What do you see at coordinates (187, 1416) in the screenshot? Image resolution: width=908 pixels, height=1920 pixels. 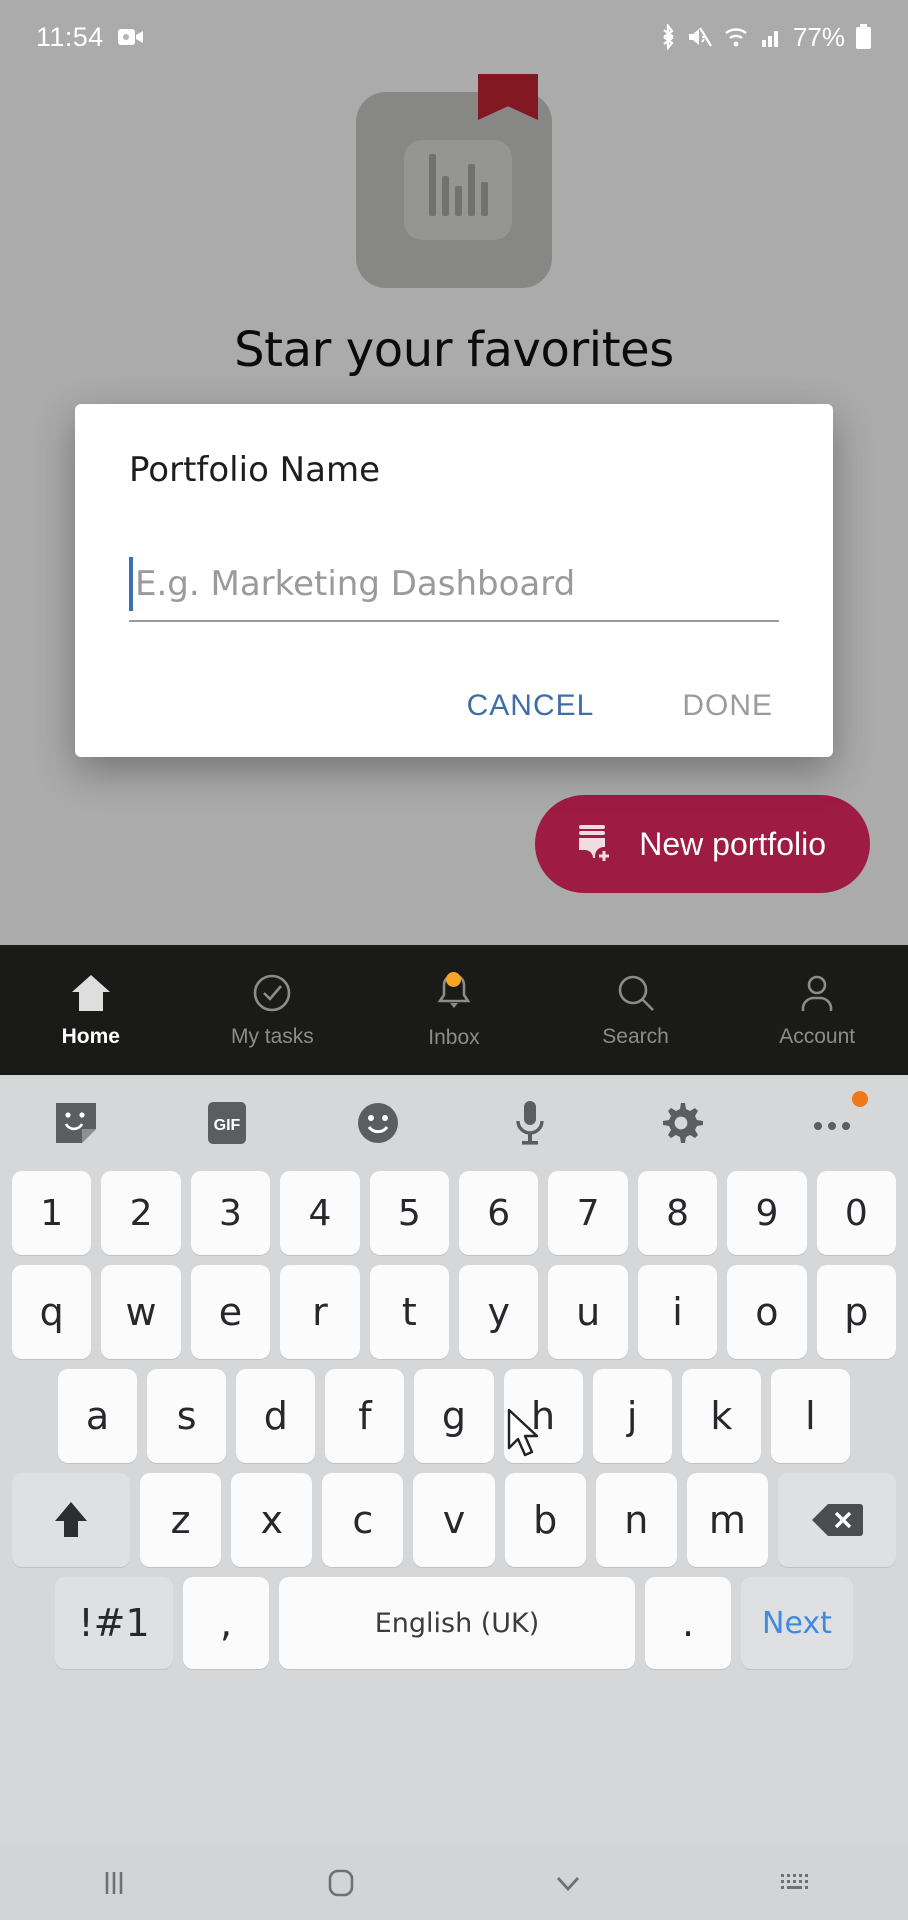 I see `key-s: s` at bounding box center [187, 1416].